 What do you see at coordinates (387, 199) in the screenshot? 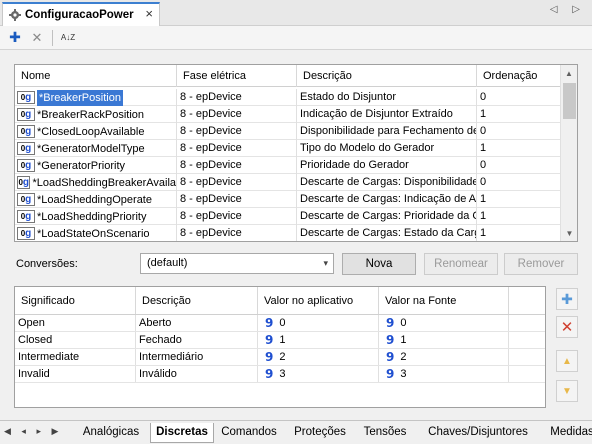
I see `cell-descricao: Descarte de Cargas: Indicação de Ab` at bounding box center [387, 199].